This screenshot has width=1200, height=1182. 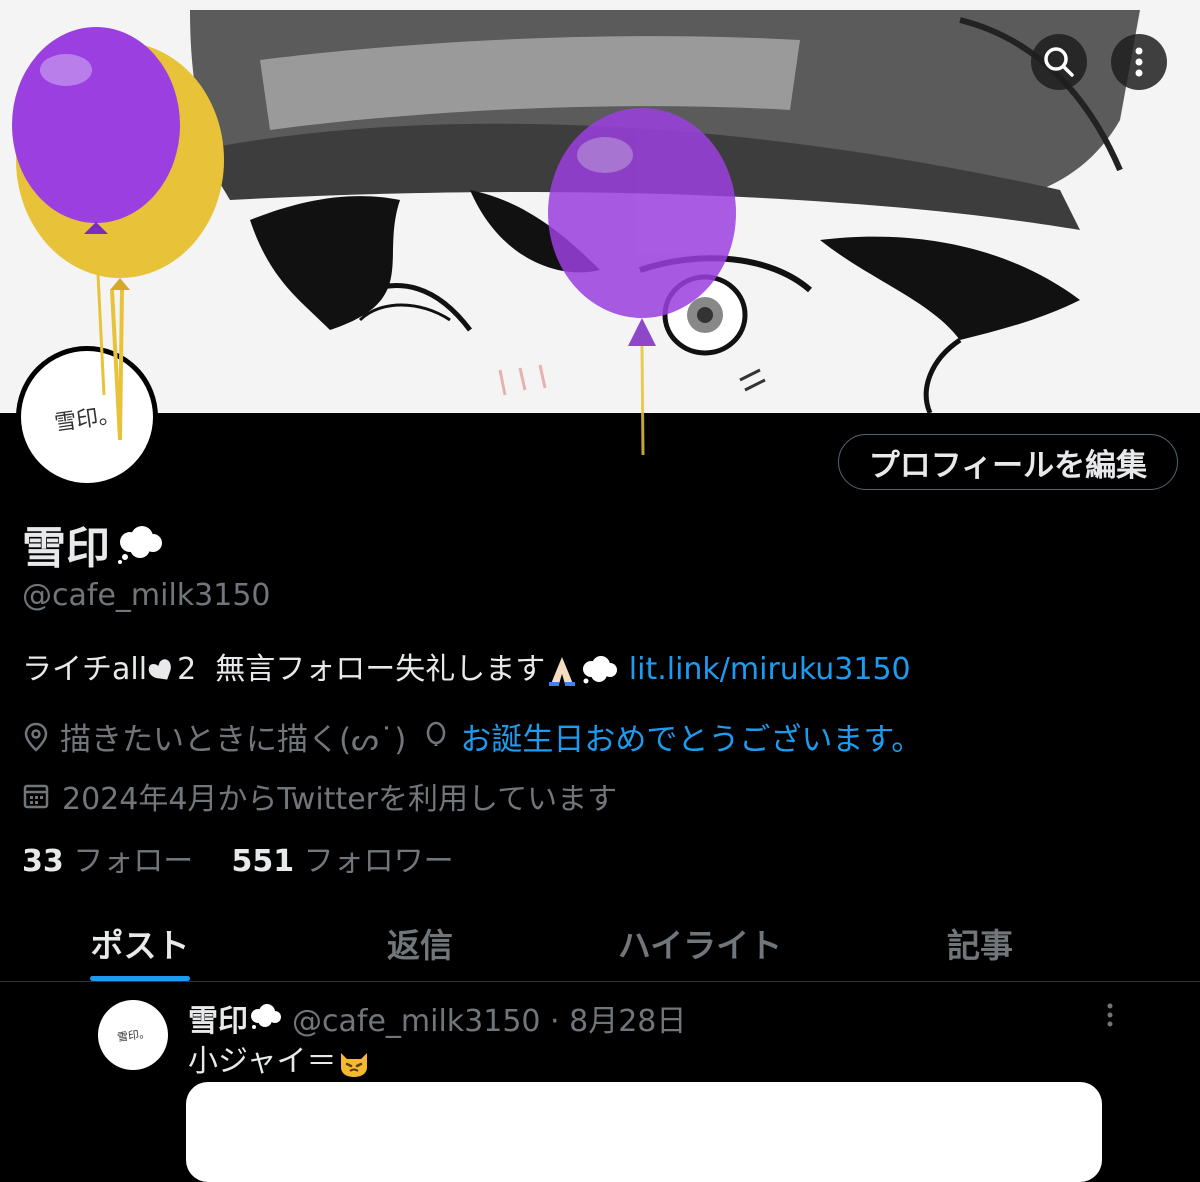 I want to click on tab-articles: 記事, so click(x=980, y=943).